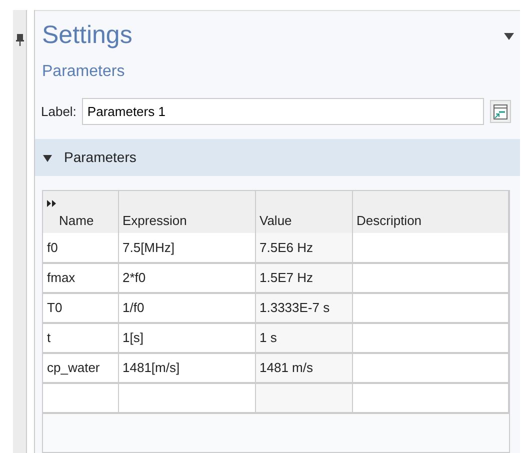  Describe the element at coordinates (80, 308) in the screenshot. I see `table-cell: T0` at that location.